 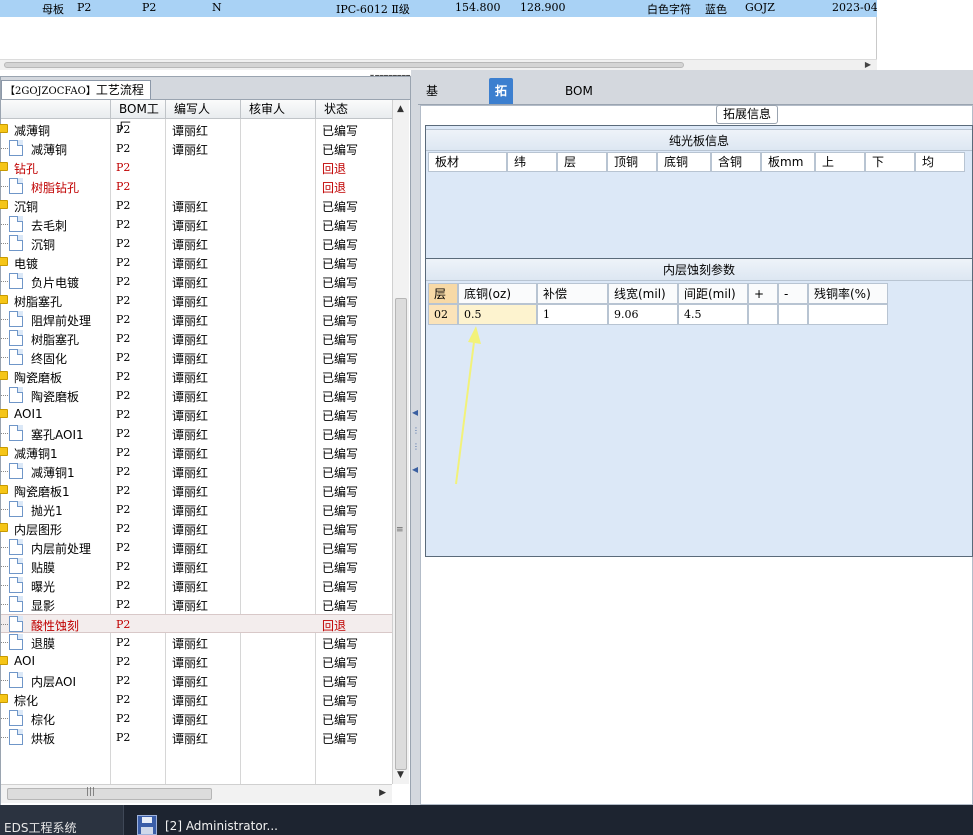 I want to click on pure-board-column: 纬, so click(x=532, y=162).